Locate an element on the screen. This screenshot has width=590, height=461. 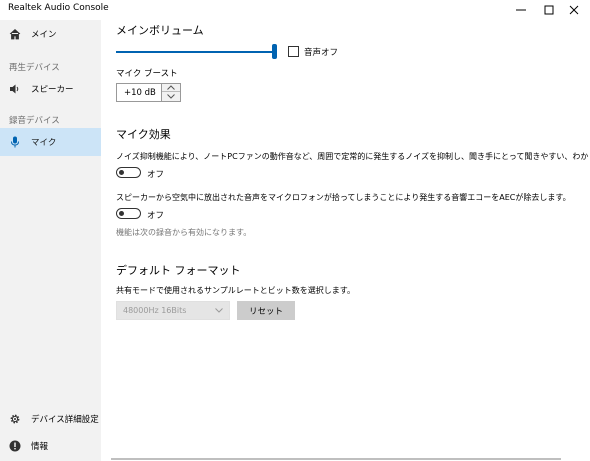
maximize-icon is located at coordinates (549, 10).